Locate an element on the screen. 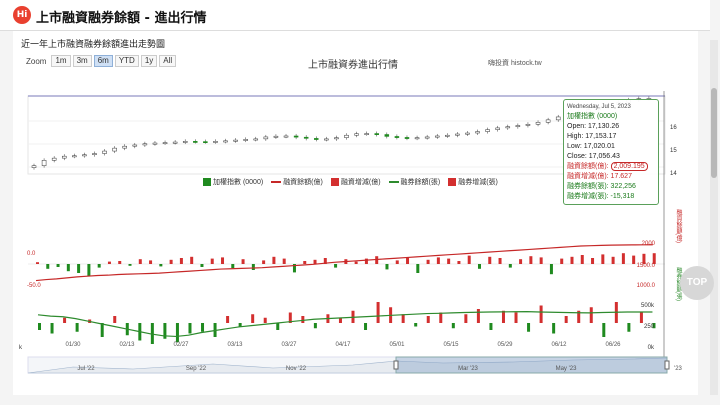 The height and width of the screenshot is (405, 720). navigator-tick-label: Jul '22 is located at coordinates (86, 369).